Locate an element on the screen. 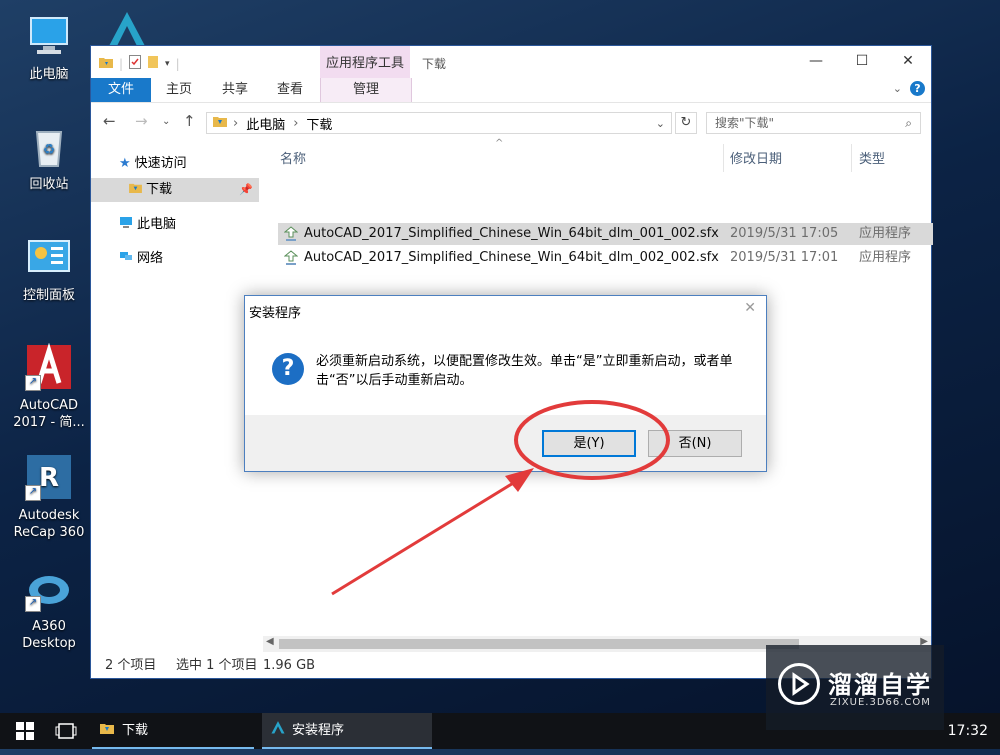 This screenshot has width=1000, height=755. address-row: ← → ⌄ ↑ › 此电脑 › 下载 ⌄ ↻ 搜索"下载" ⌕ is located at coordinates (511, 122).